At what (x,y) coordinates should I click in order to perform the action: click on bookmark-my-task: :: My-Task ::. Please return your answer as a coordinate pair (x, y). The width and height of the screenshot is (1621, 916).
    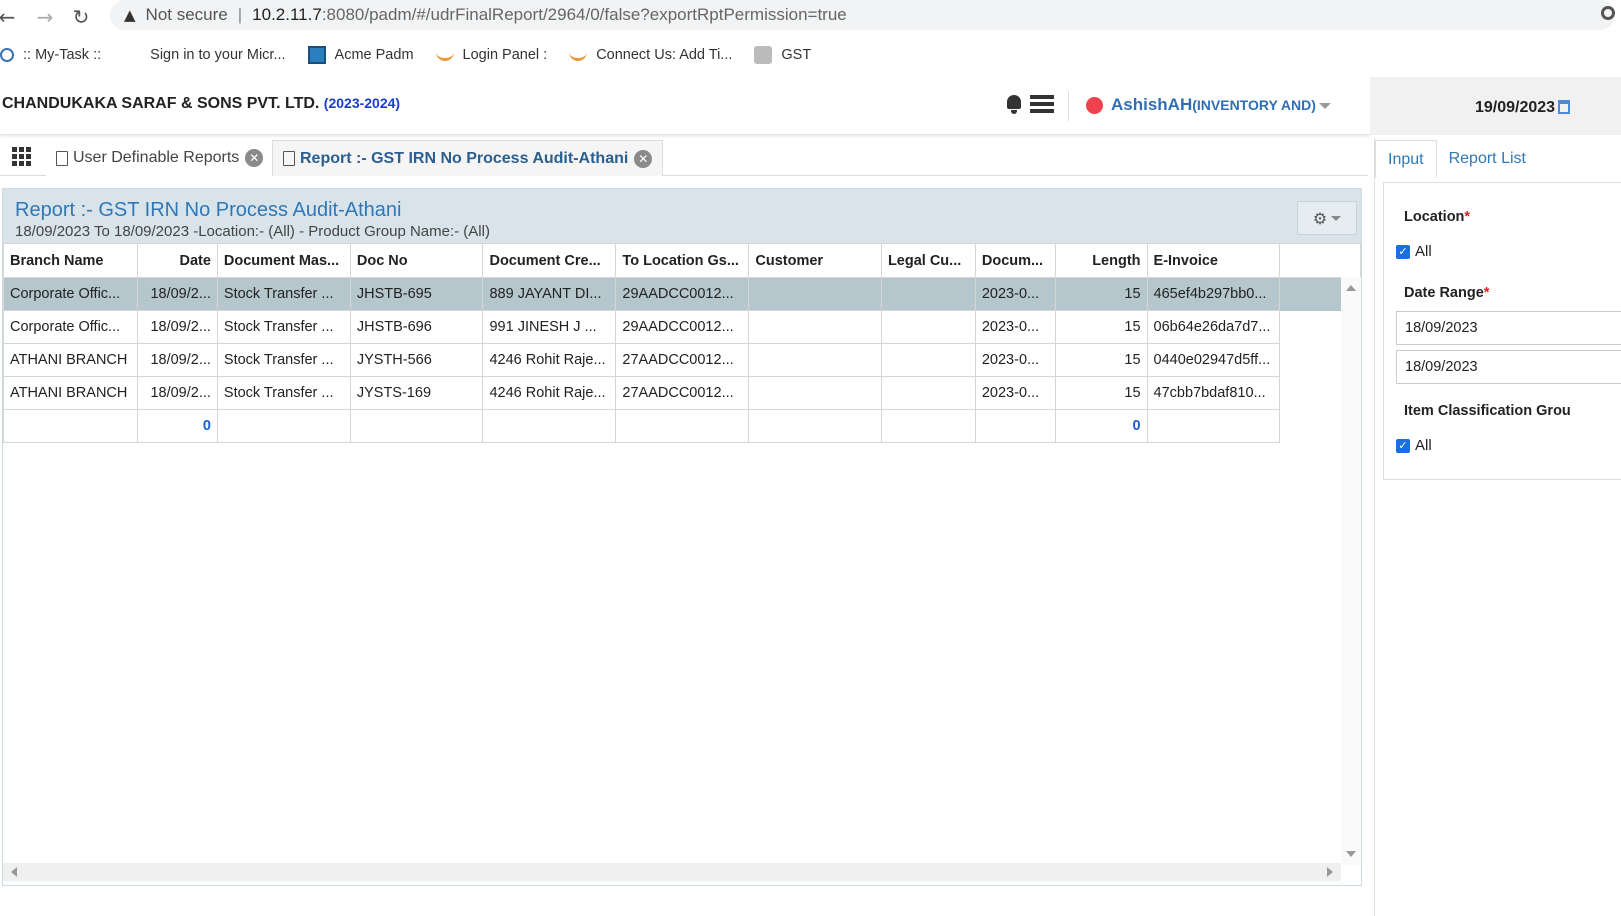
    Looking at the image, I should click on (50, 55).